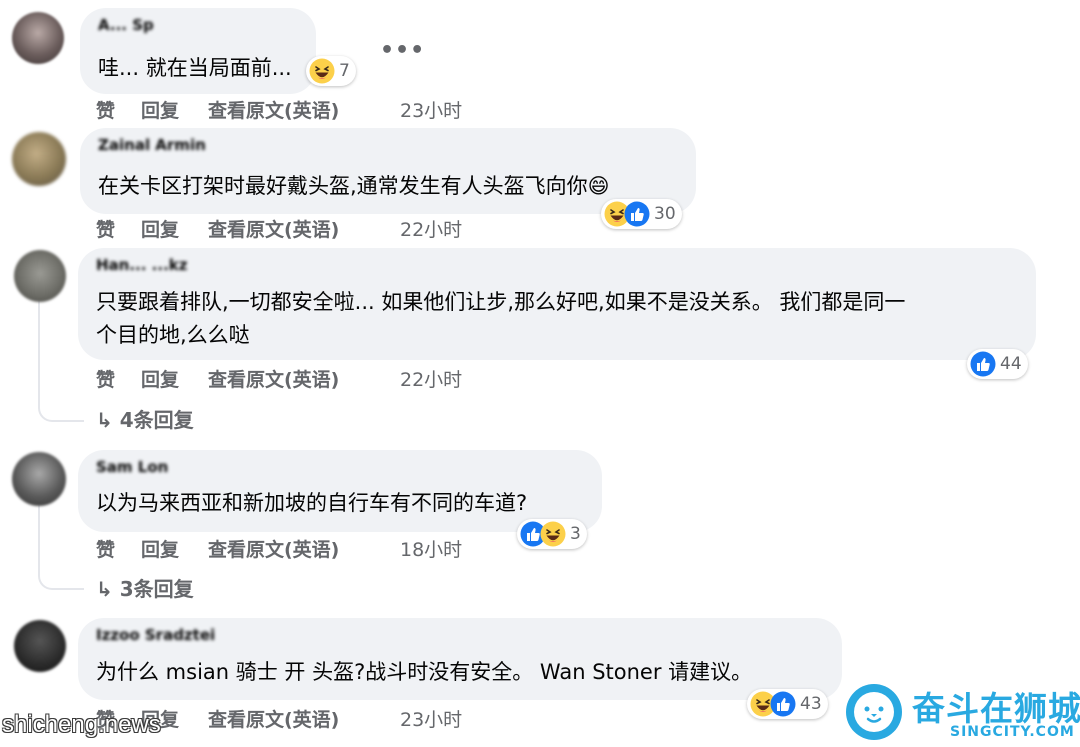 The height and width of the screenshot is (747, 1080). I want to click on thread-line, so click(39, 351).